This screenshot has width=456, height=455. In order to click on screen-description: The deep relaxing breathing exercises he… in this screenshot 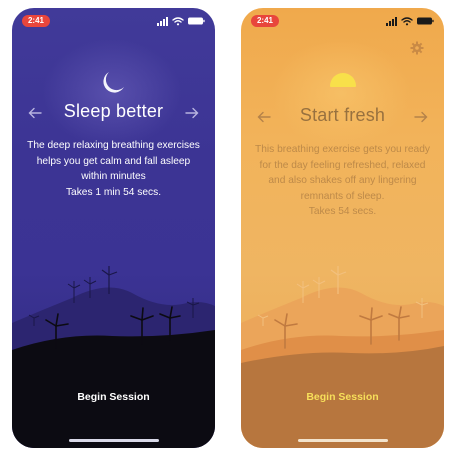, I will do `click(113, 169)`.